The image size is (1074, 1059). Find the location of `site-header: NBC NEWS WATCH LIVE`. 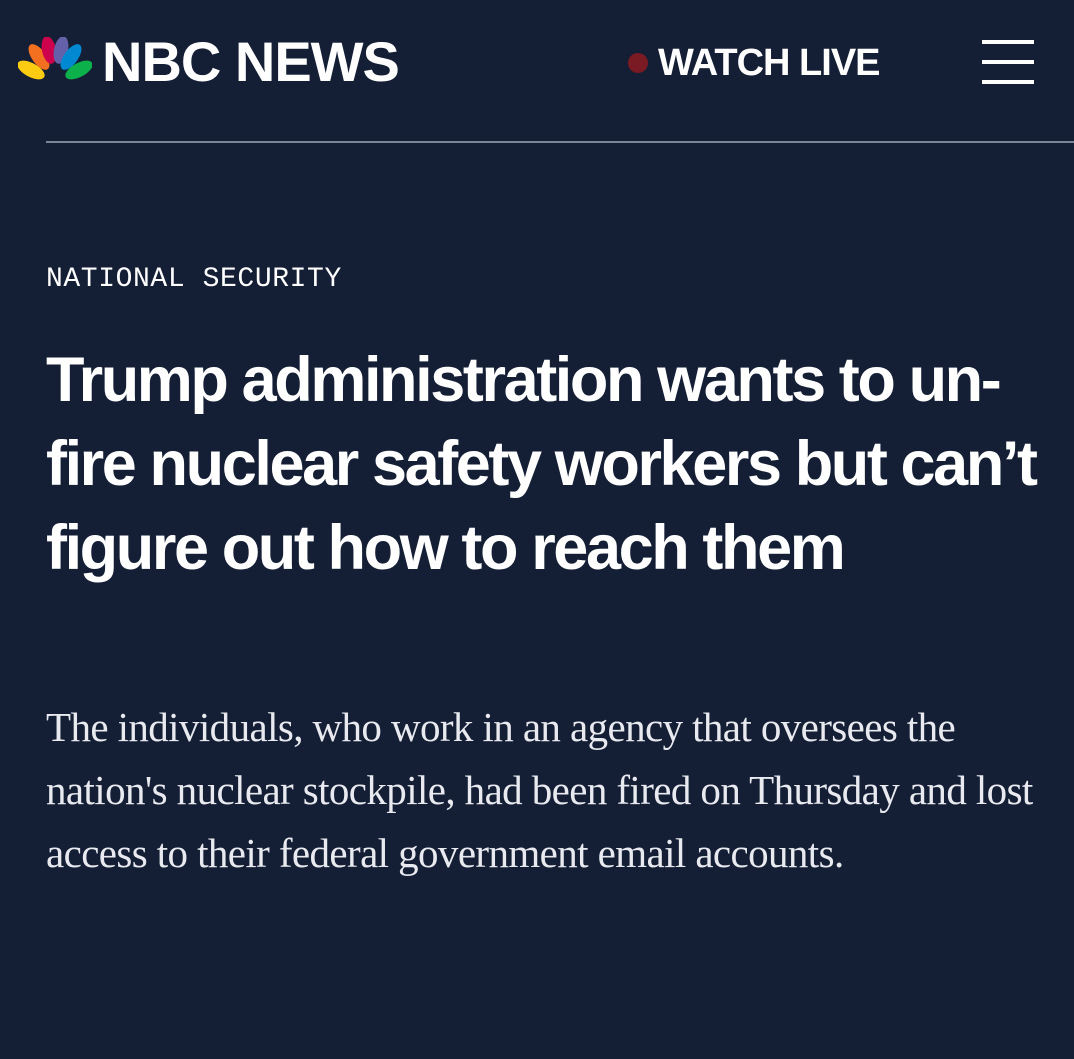

site-header: NBC NEWS WATCH LIVE is located at coordinates (537, 71).